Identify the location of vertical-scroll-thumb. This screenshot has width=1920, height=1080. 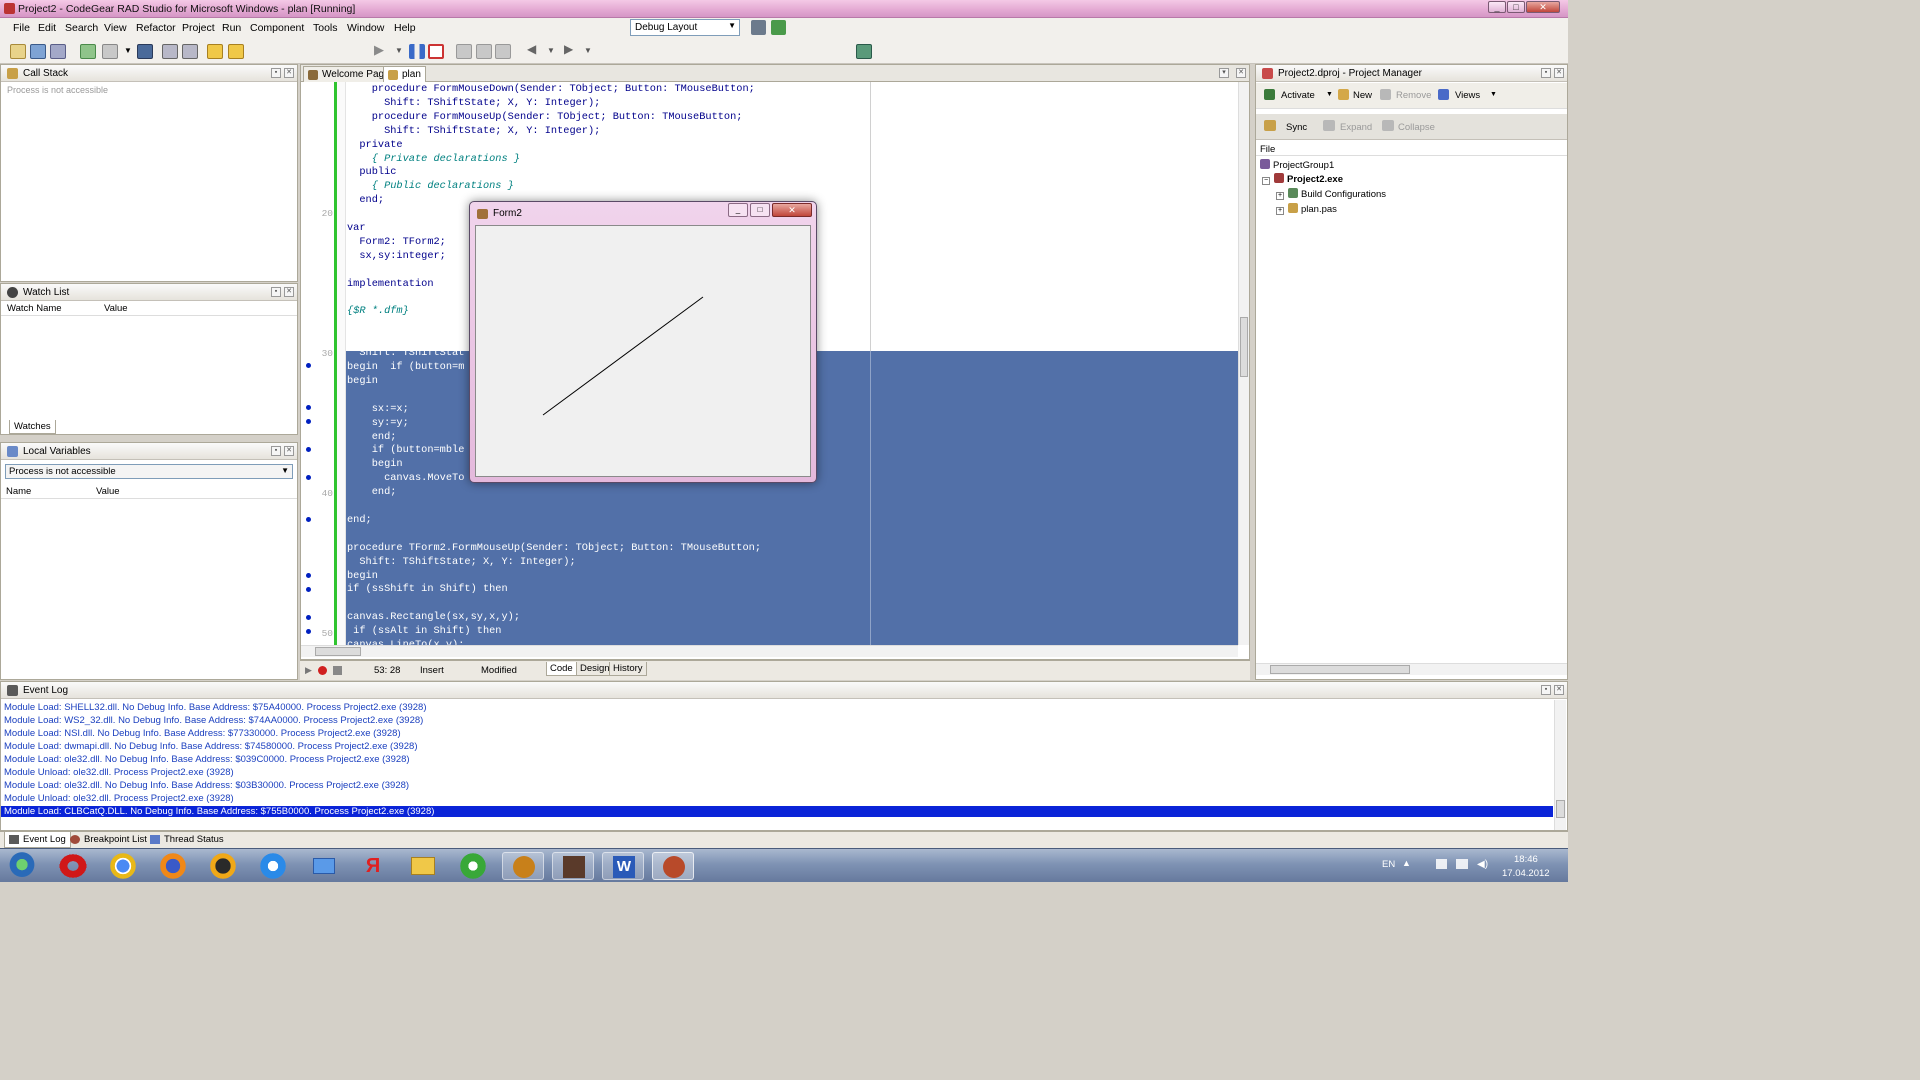
(1244, 347).